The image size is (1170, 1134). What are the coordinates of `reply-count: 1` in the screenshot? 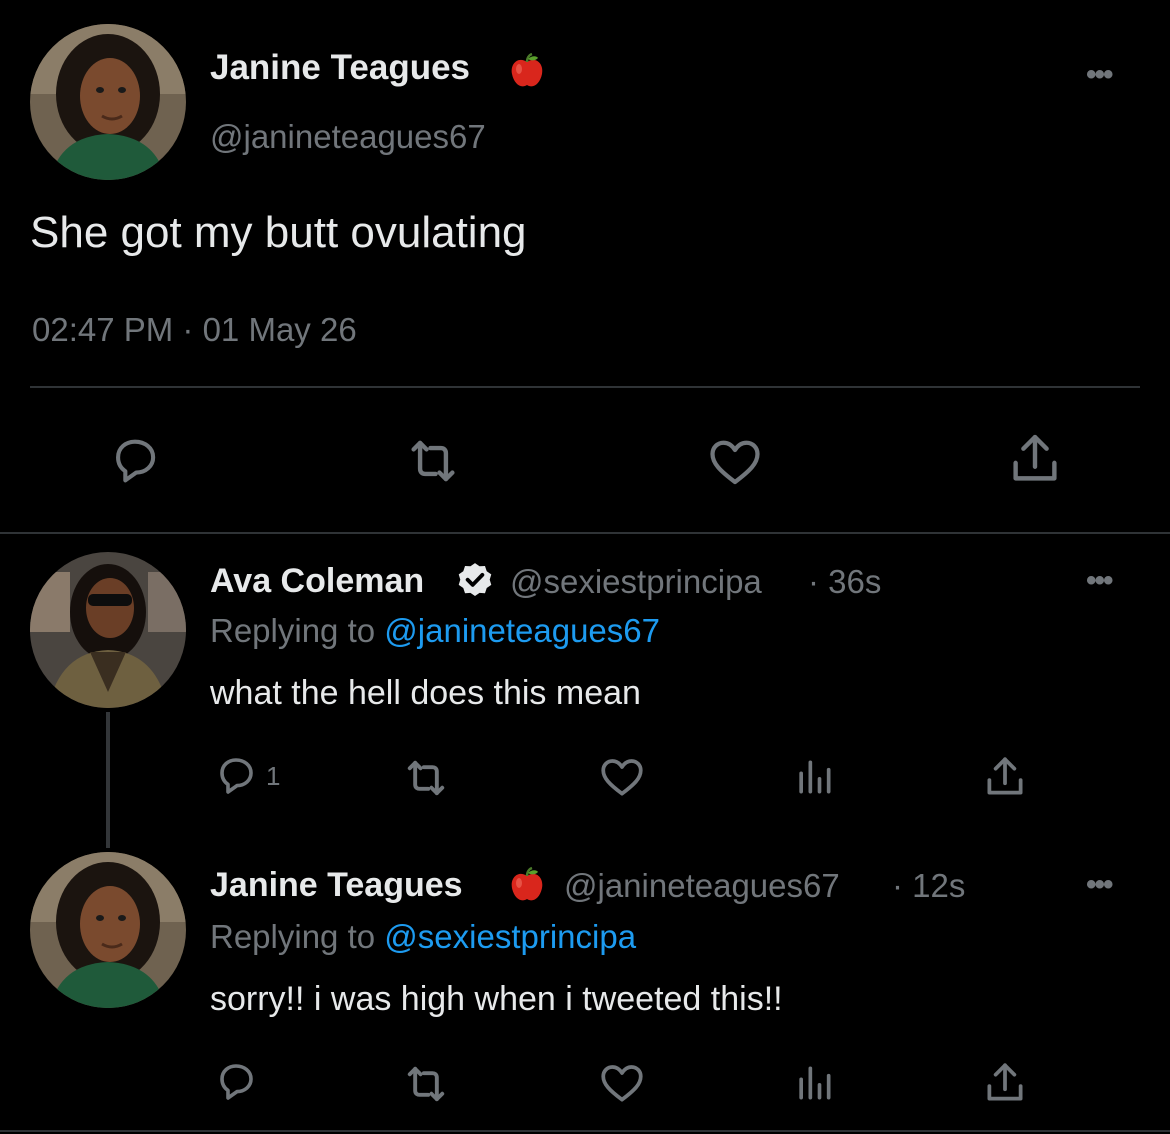 It's located at (273, 775).